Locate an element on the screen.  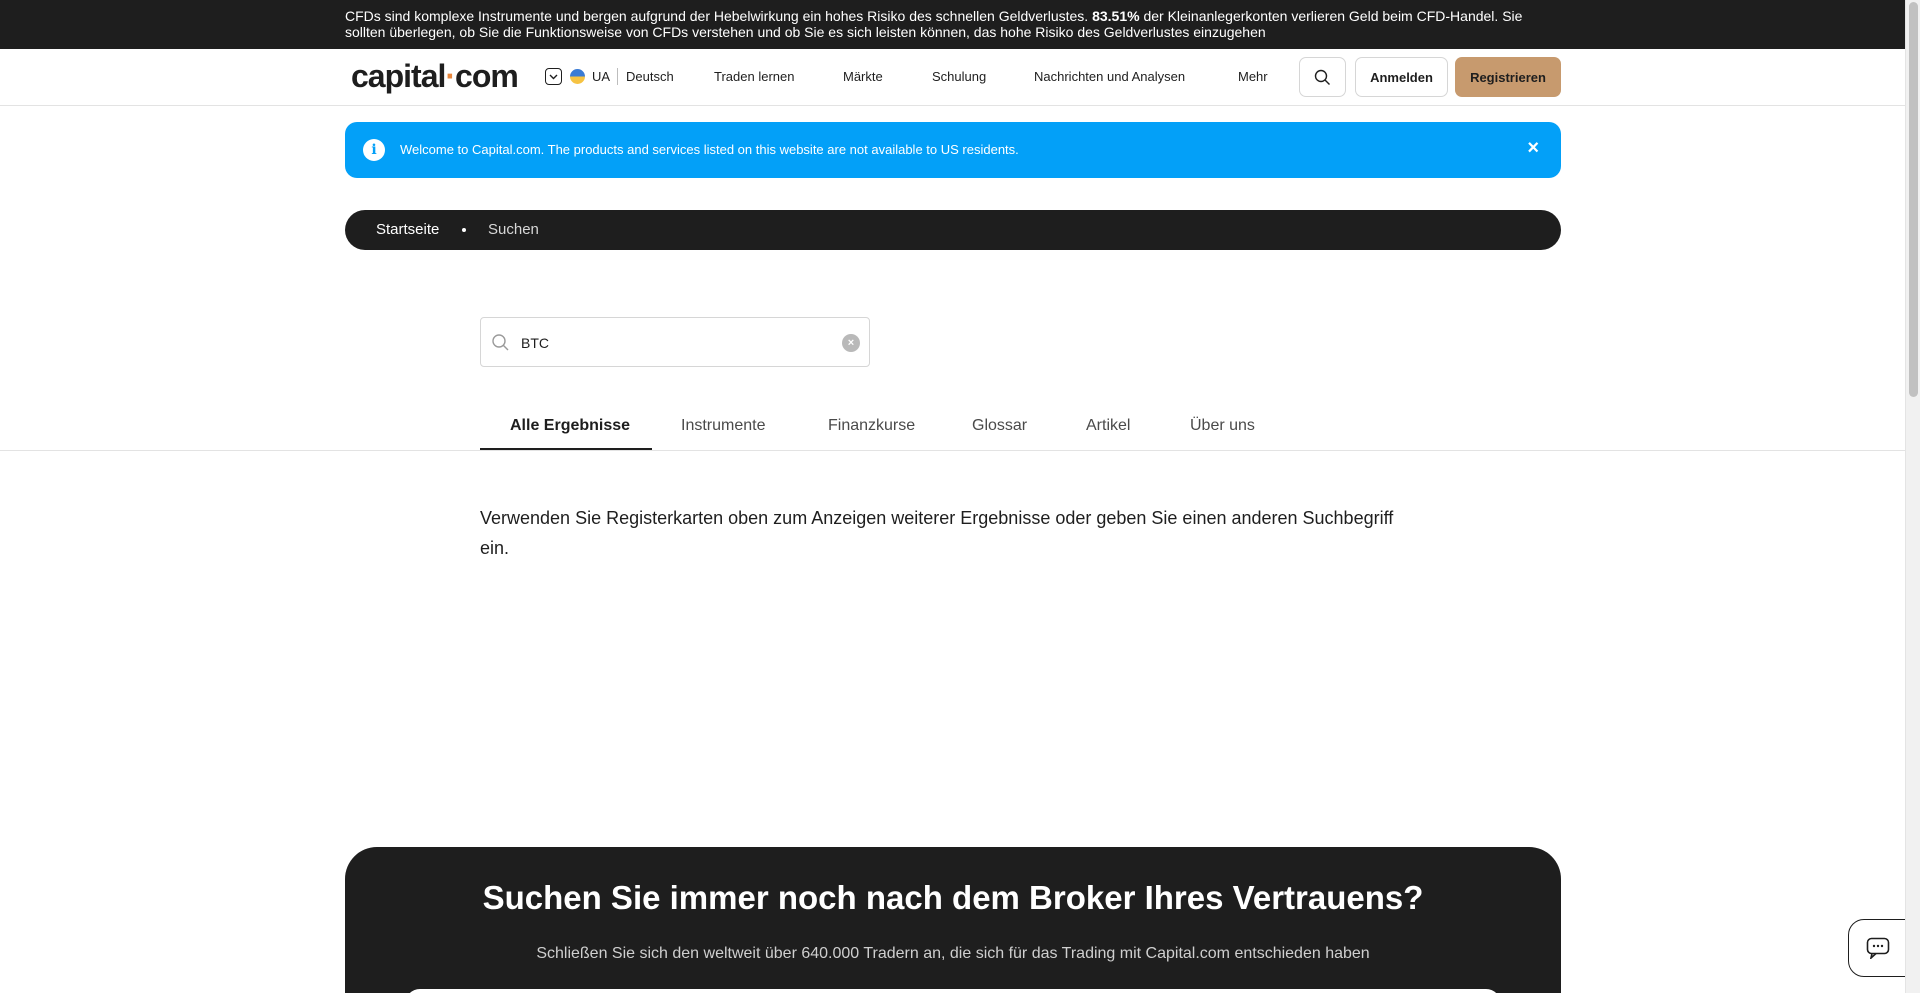
nav-schulung: Schulung is located at coordinates (959, 76).